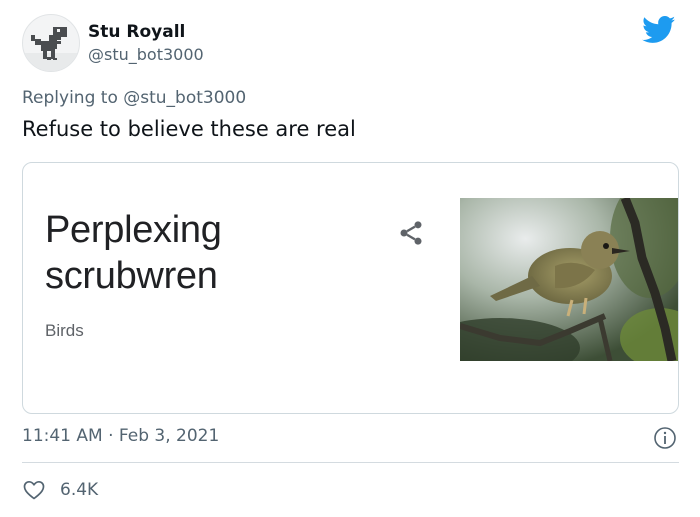  Describe the element at coordinates (659, 30) in the screenshot. I see `twitter-bird-icon` at that location.